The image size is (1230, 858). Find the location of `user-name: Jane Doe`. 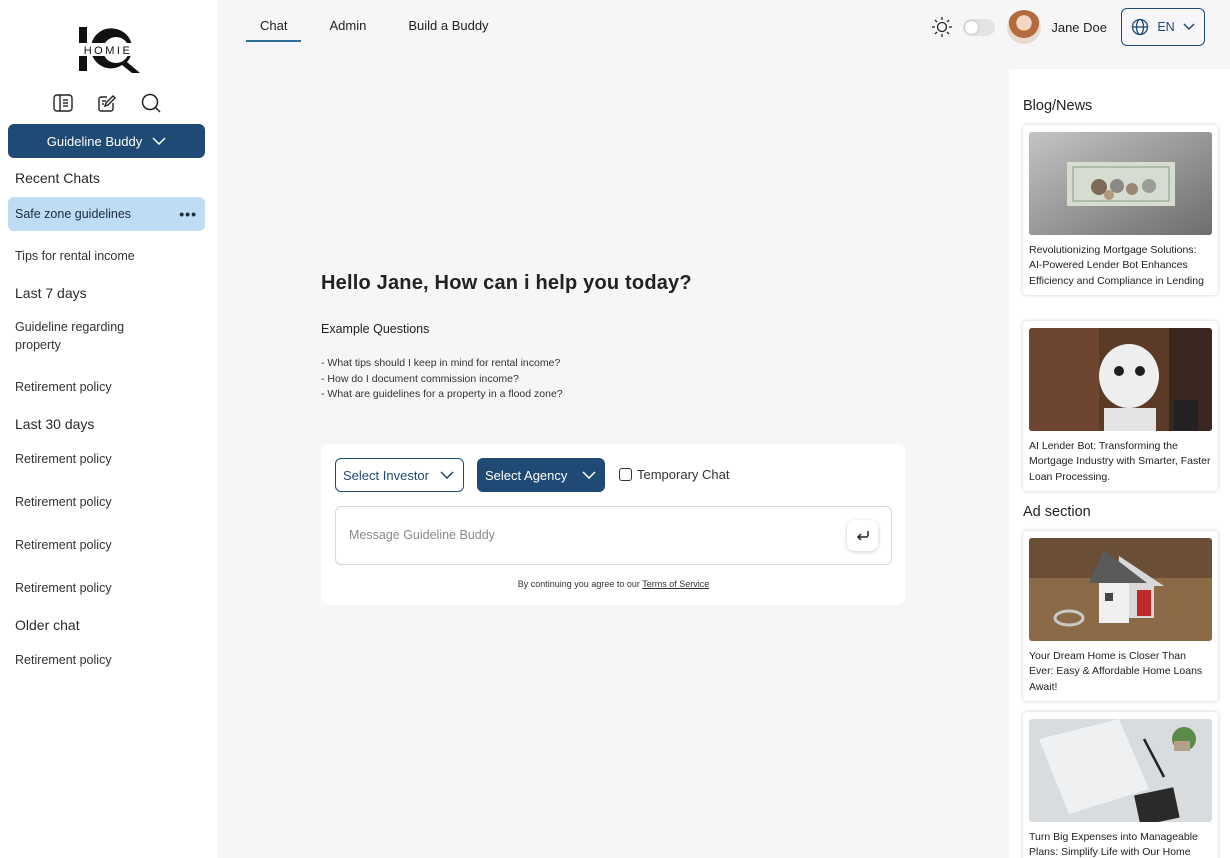

user-name: Jane Doe is located at coordinates (1079, 27).